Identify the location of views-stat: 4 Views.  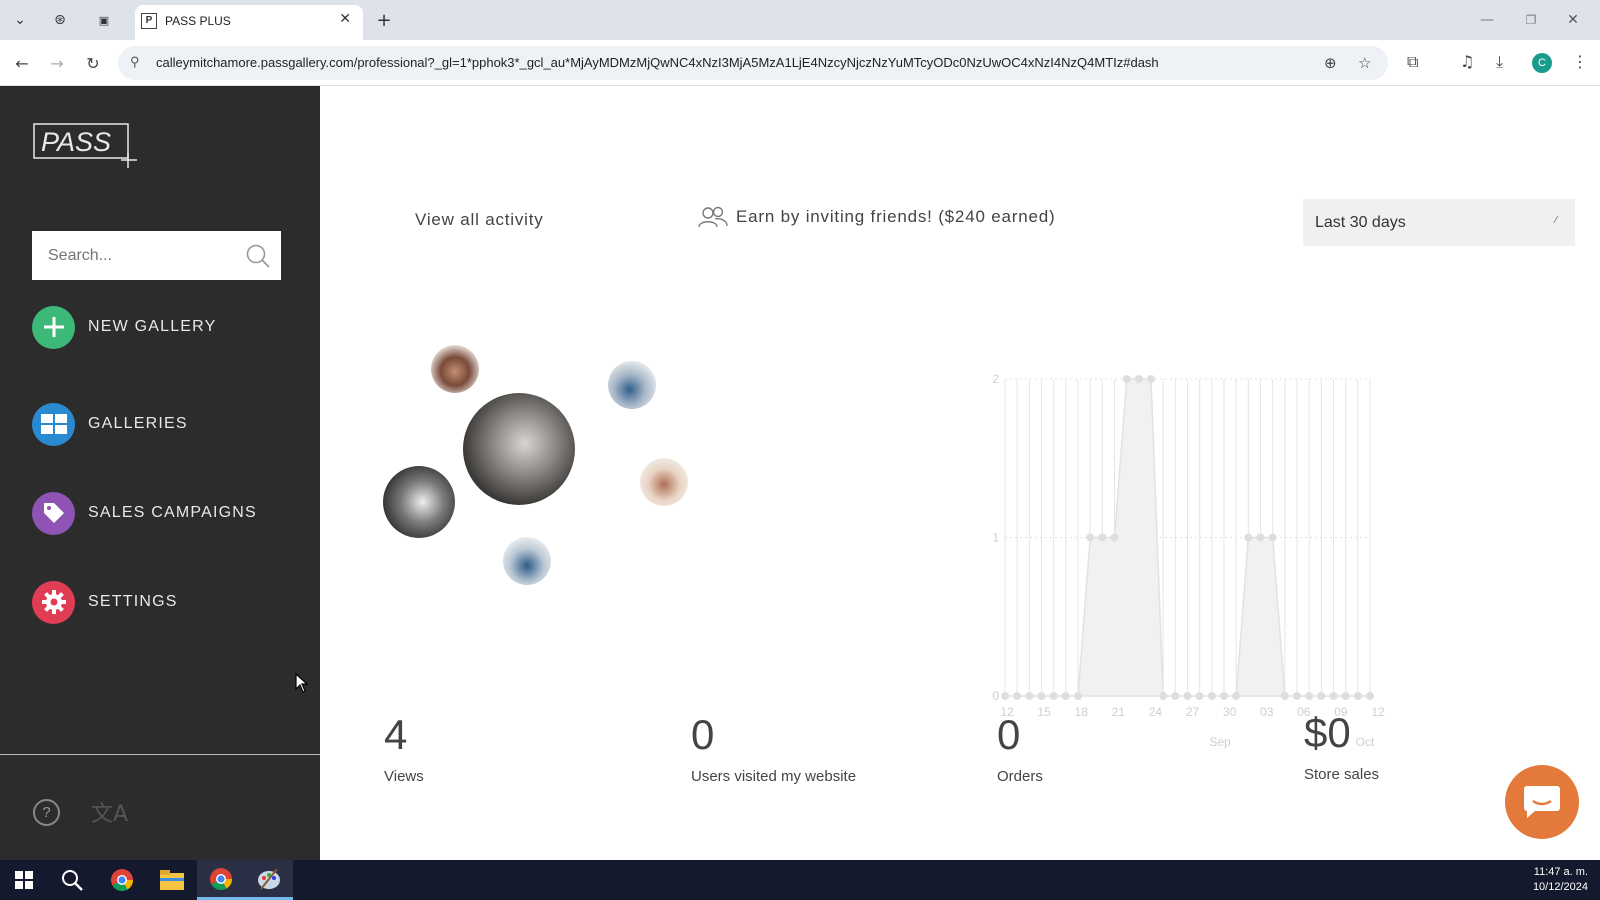
(404, 748).